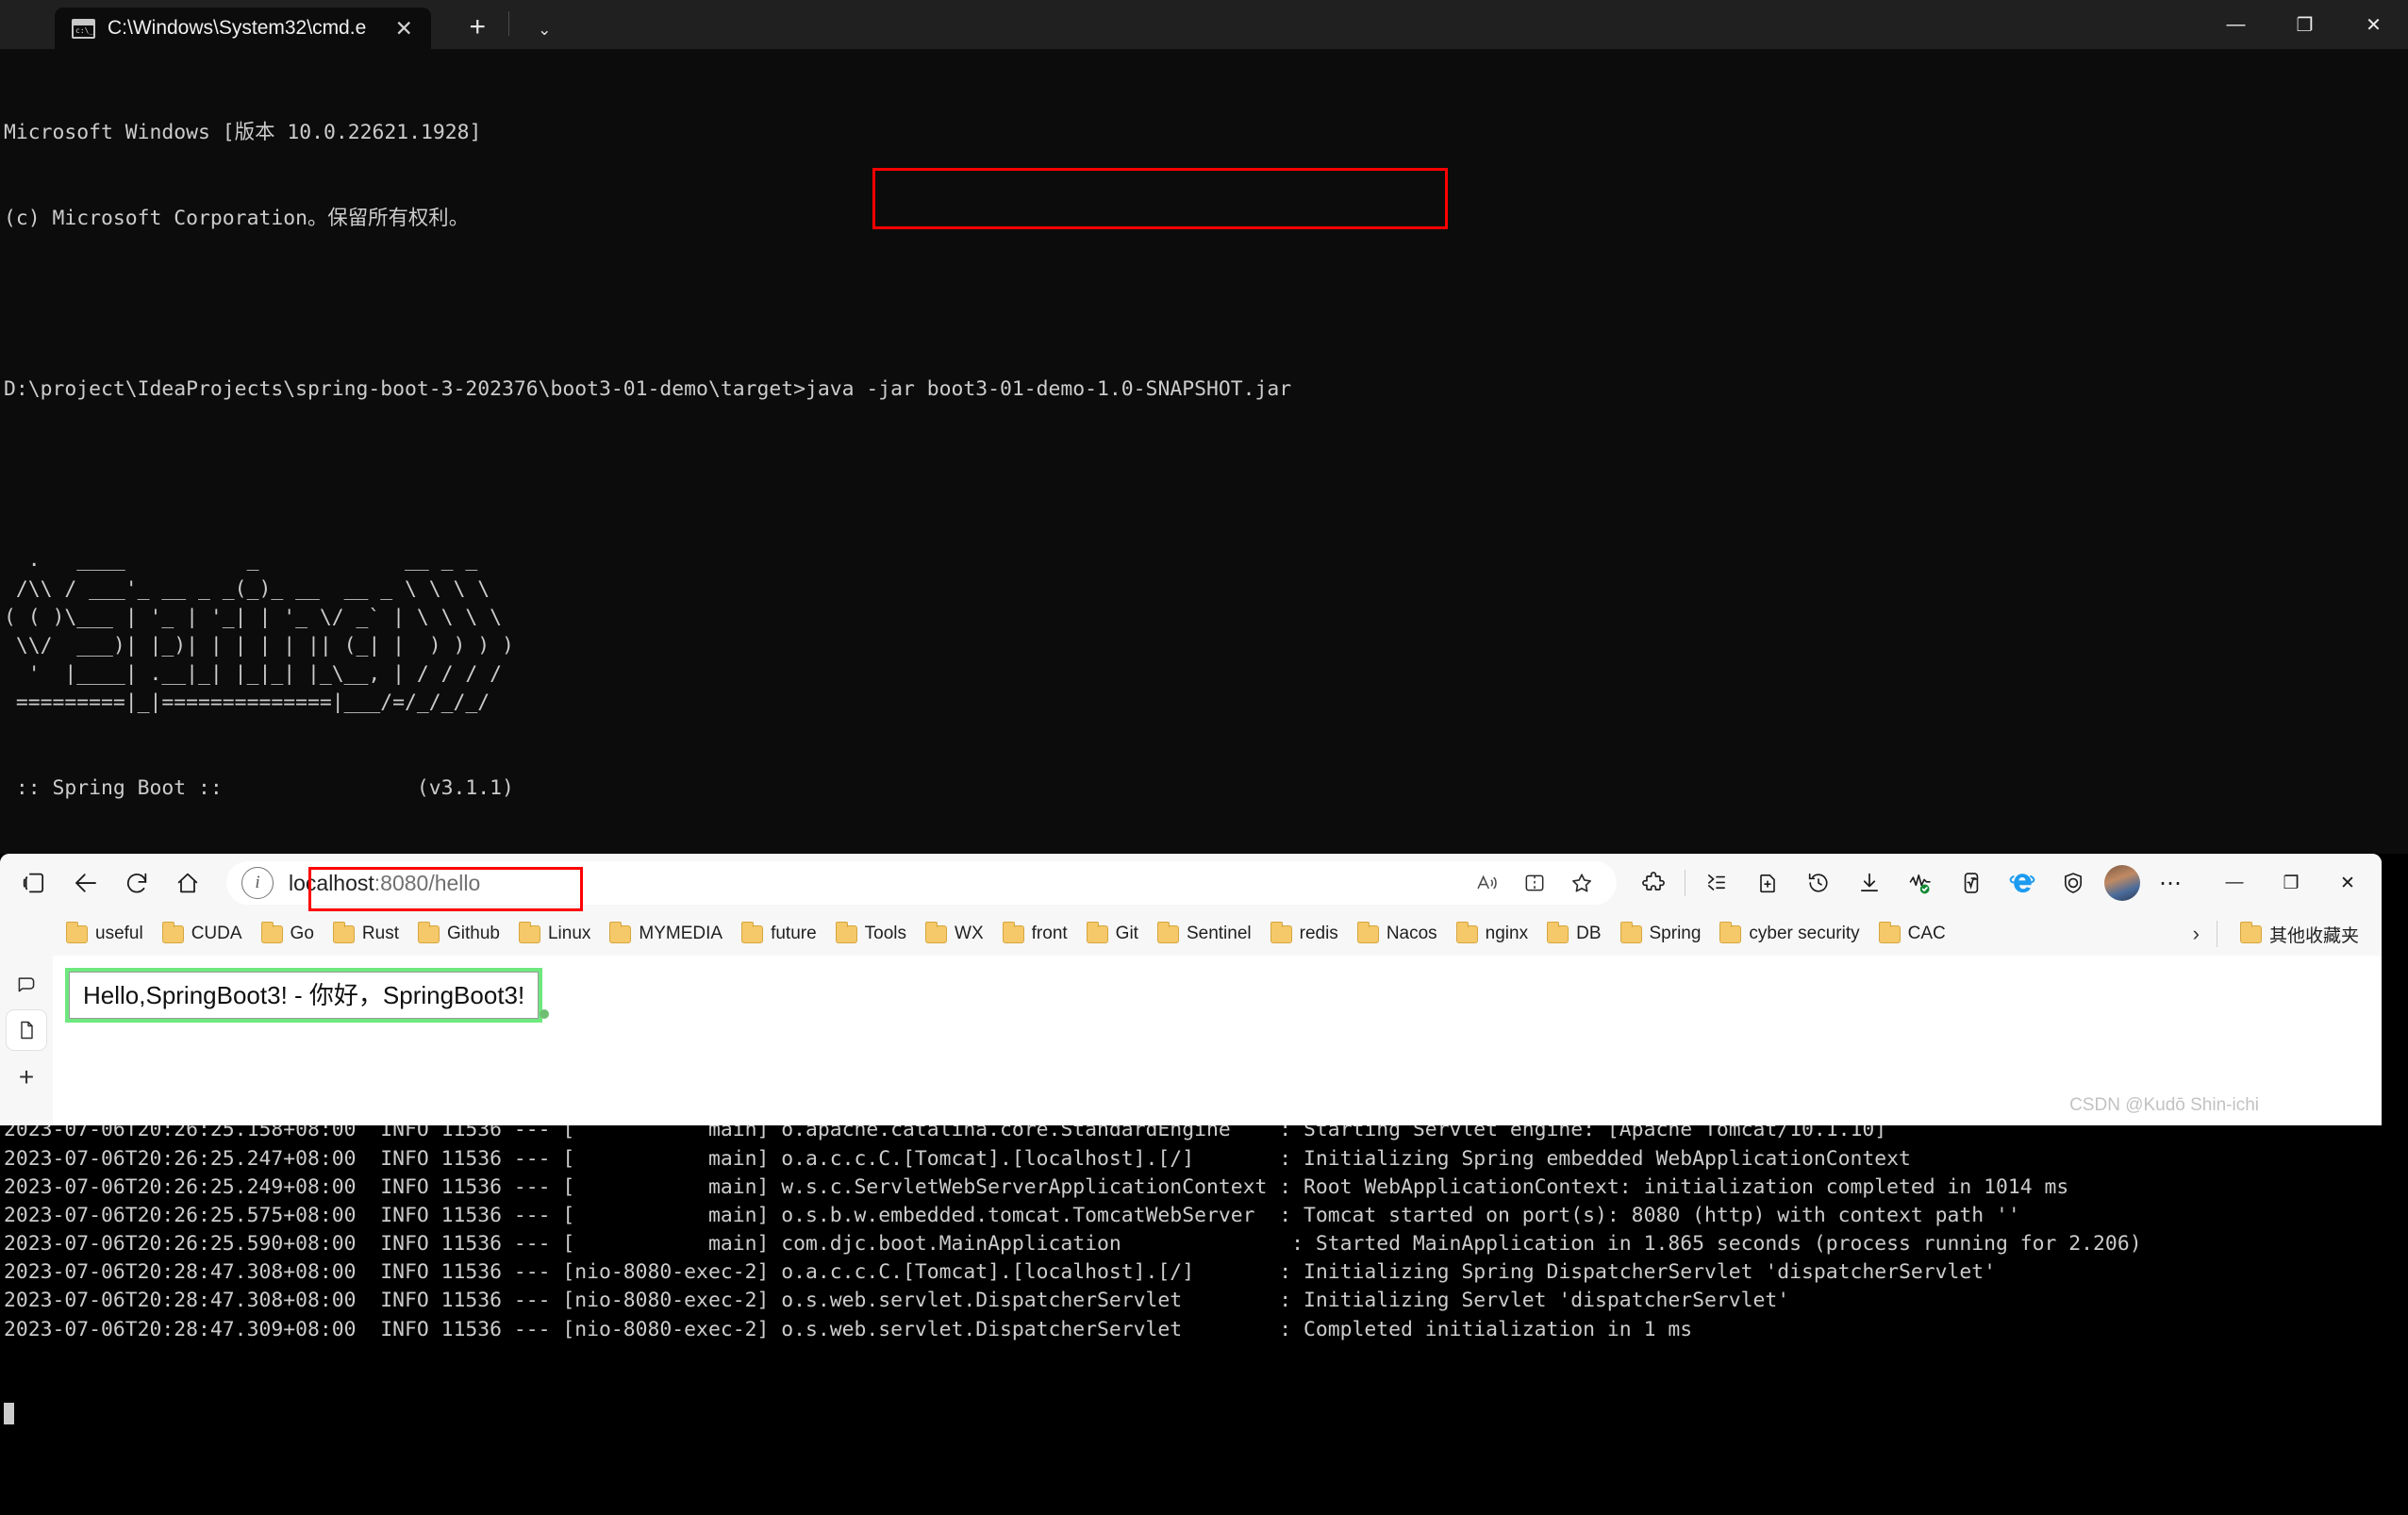  What do you see at coordinates (554, 934) in the screenshot?
I see `bookmark-item: Linux` at bounding box center [554, 934].